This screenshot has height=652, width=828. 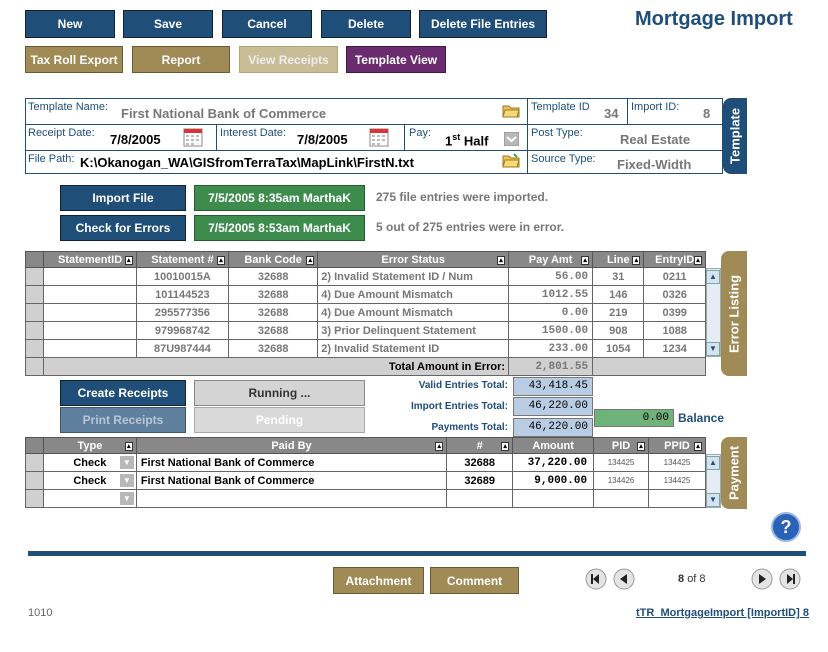 I want to click on delete-file-entries-button: Delete File Entries, so click(x=483, y=24).